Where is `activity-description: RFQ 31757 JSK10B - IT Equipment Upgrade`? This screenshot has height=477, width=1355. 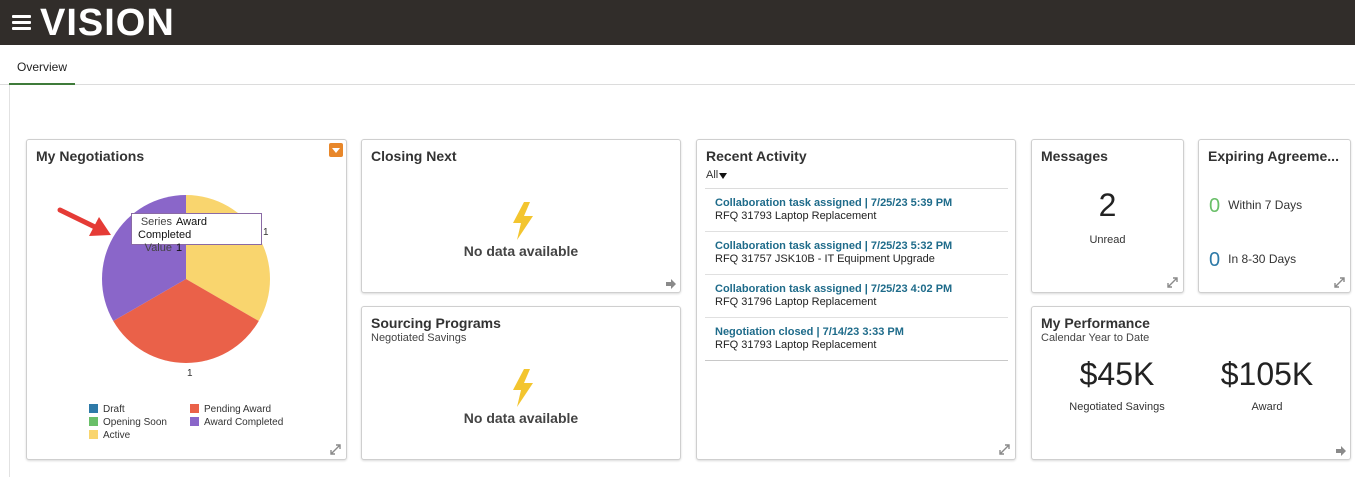
activity-description: RFQ 31757 JSK10B - IT Equipment Upgrade is located at coordinates (825, 259).